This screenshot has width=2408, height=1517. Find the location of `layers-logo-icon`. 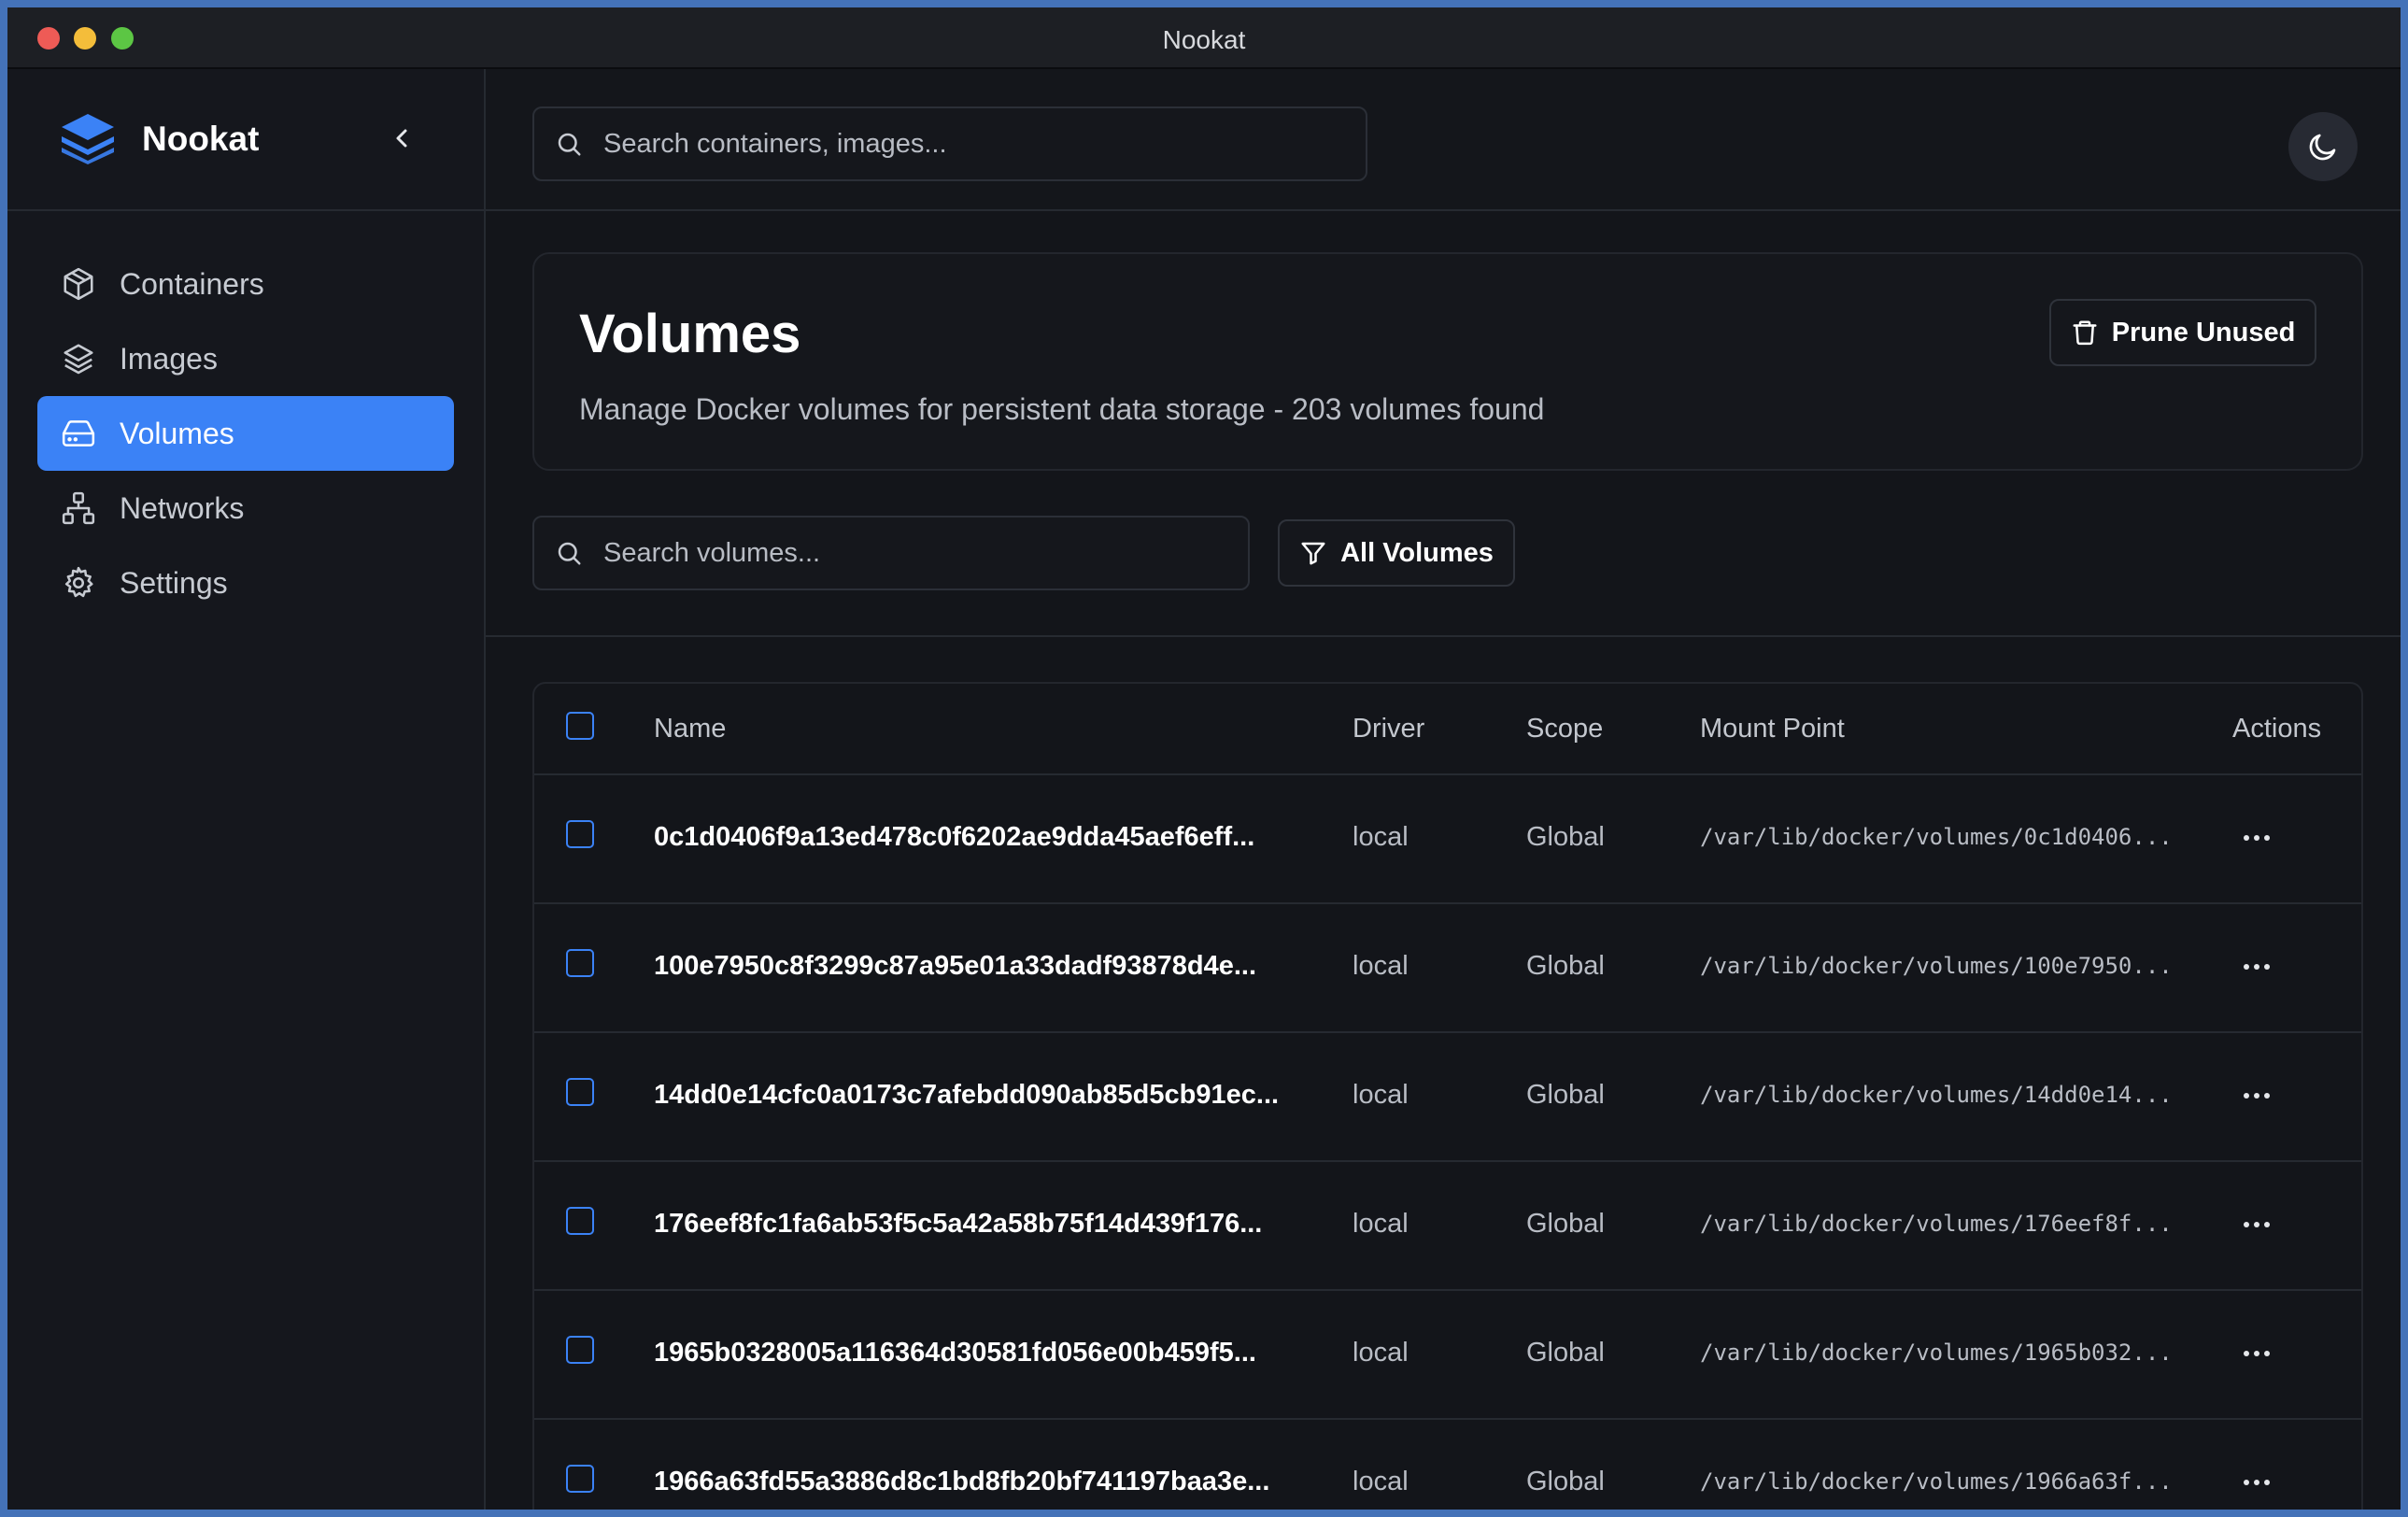

layers-logo-icon is located at coordinates (88, 139).